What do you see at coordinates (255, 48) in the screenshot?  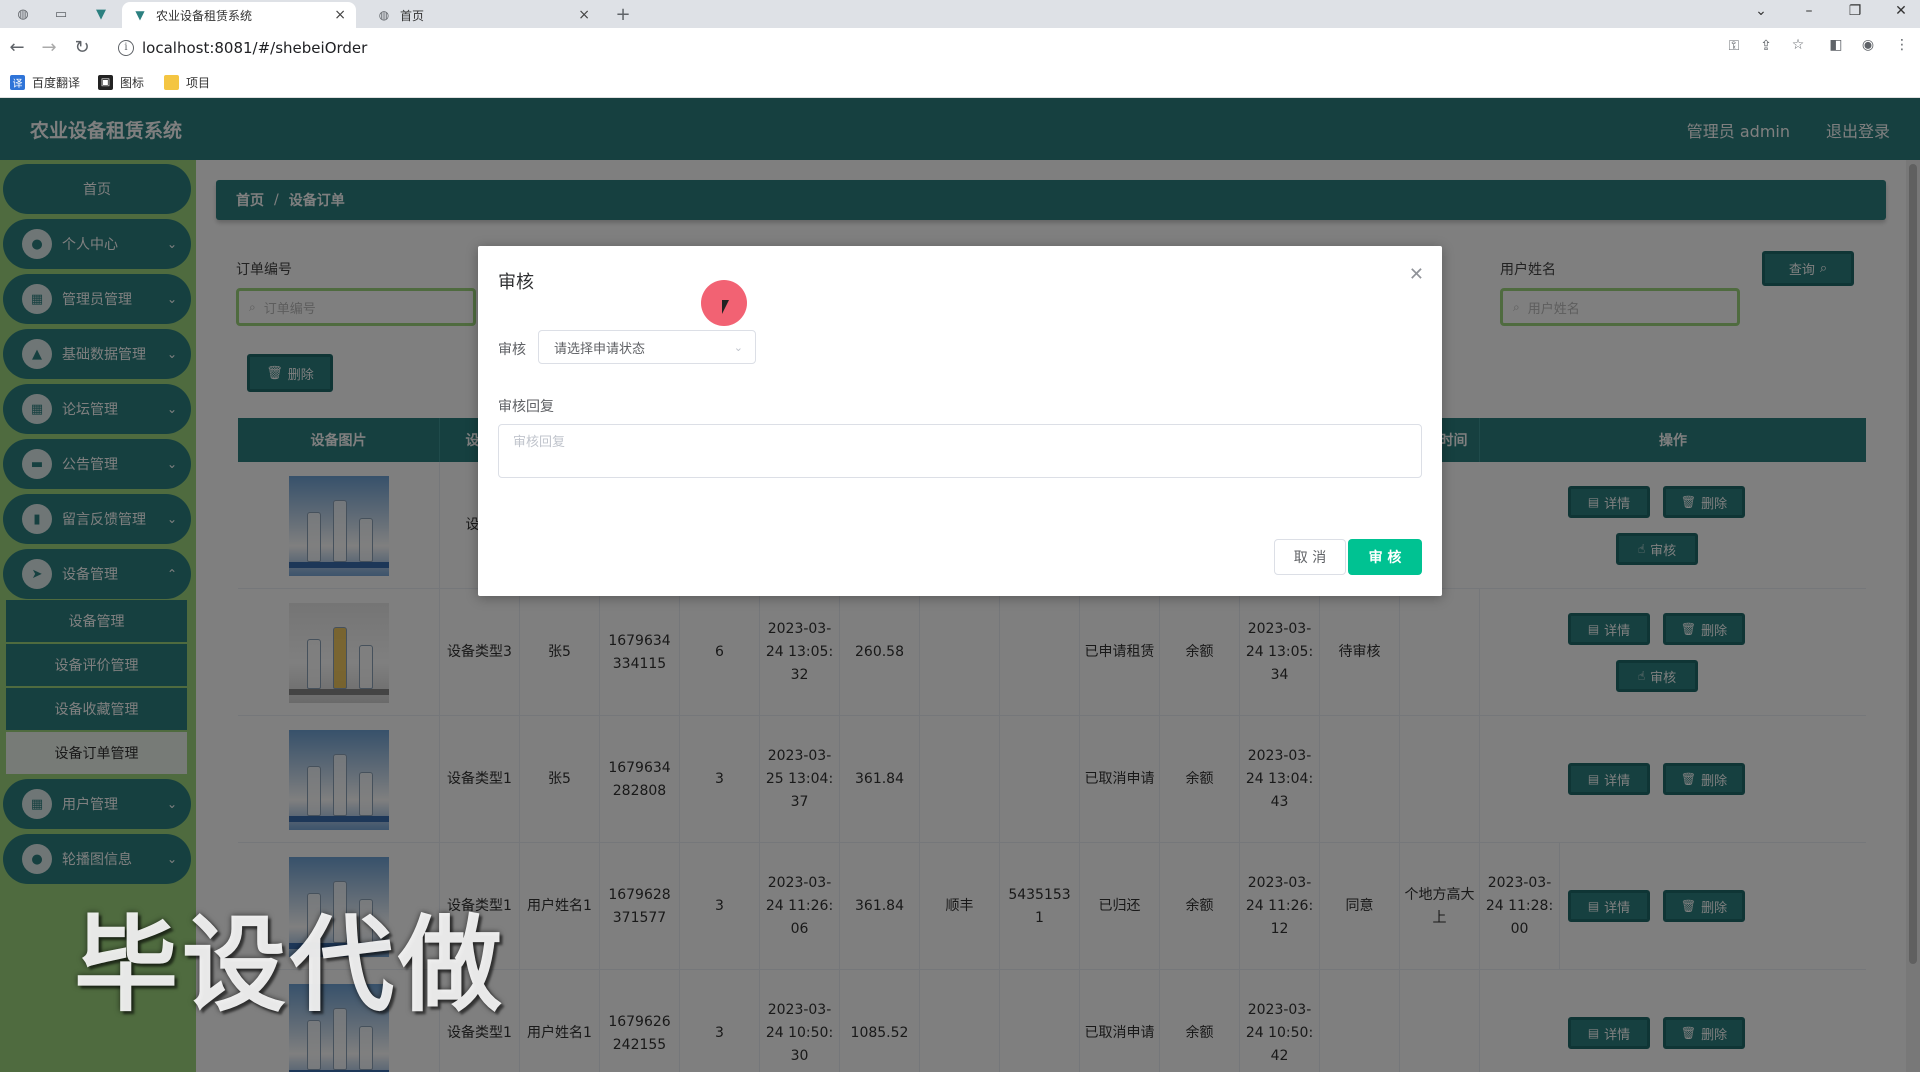 I see `url-text: localhost:8081/#/shebeiOrder` at bounding box center [255, 48].